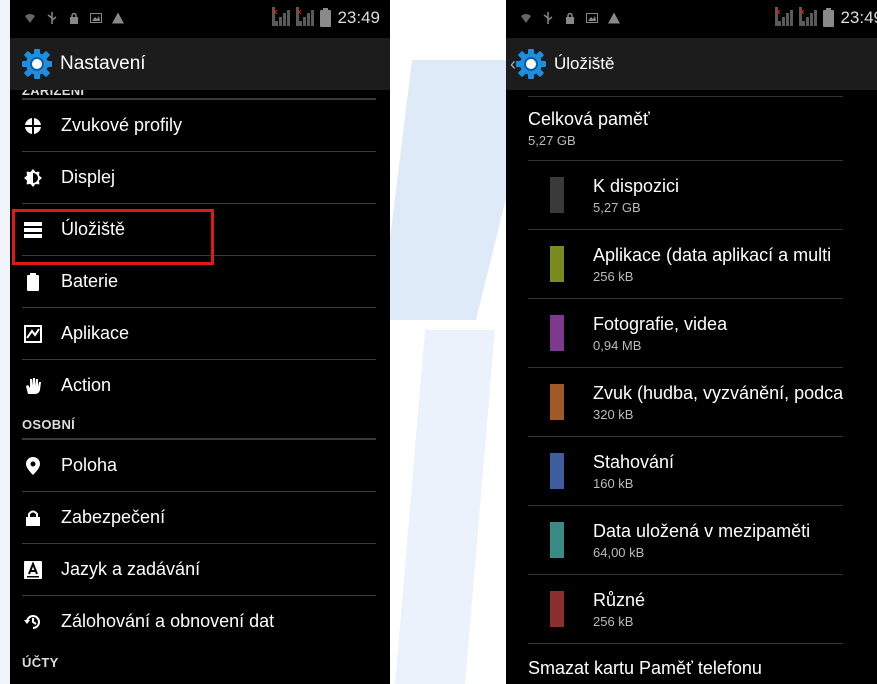 This screenshot has width=877, height=684. I want to click on category-label: Data uložená v mezipaměti, so click(702, 530).